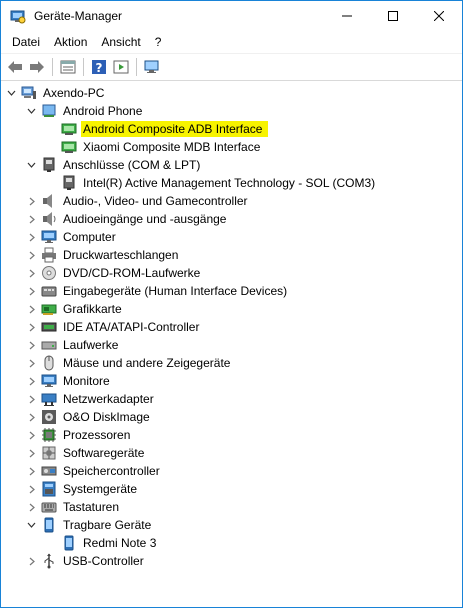  What do you see at coordinates (231, 255) in the screenshot?
I see `tree-row-category: Druckwarteschlangen` at bounding box center [231, 255].